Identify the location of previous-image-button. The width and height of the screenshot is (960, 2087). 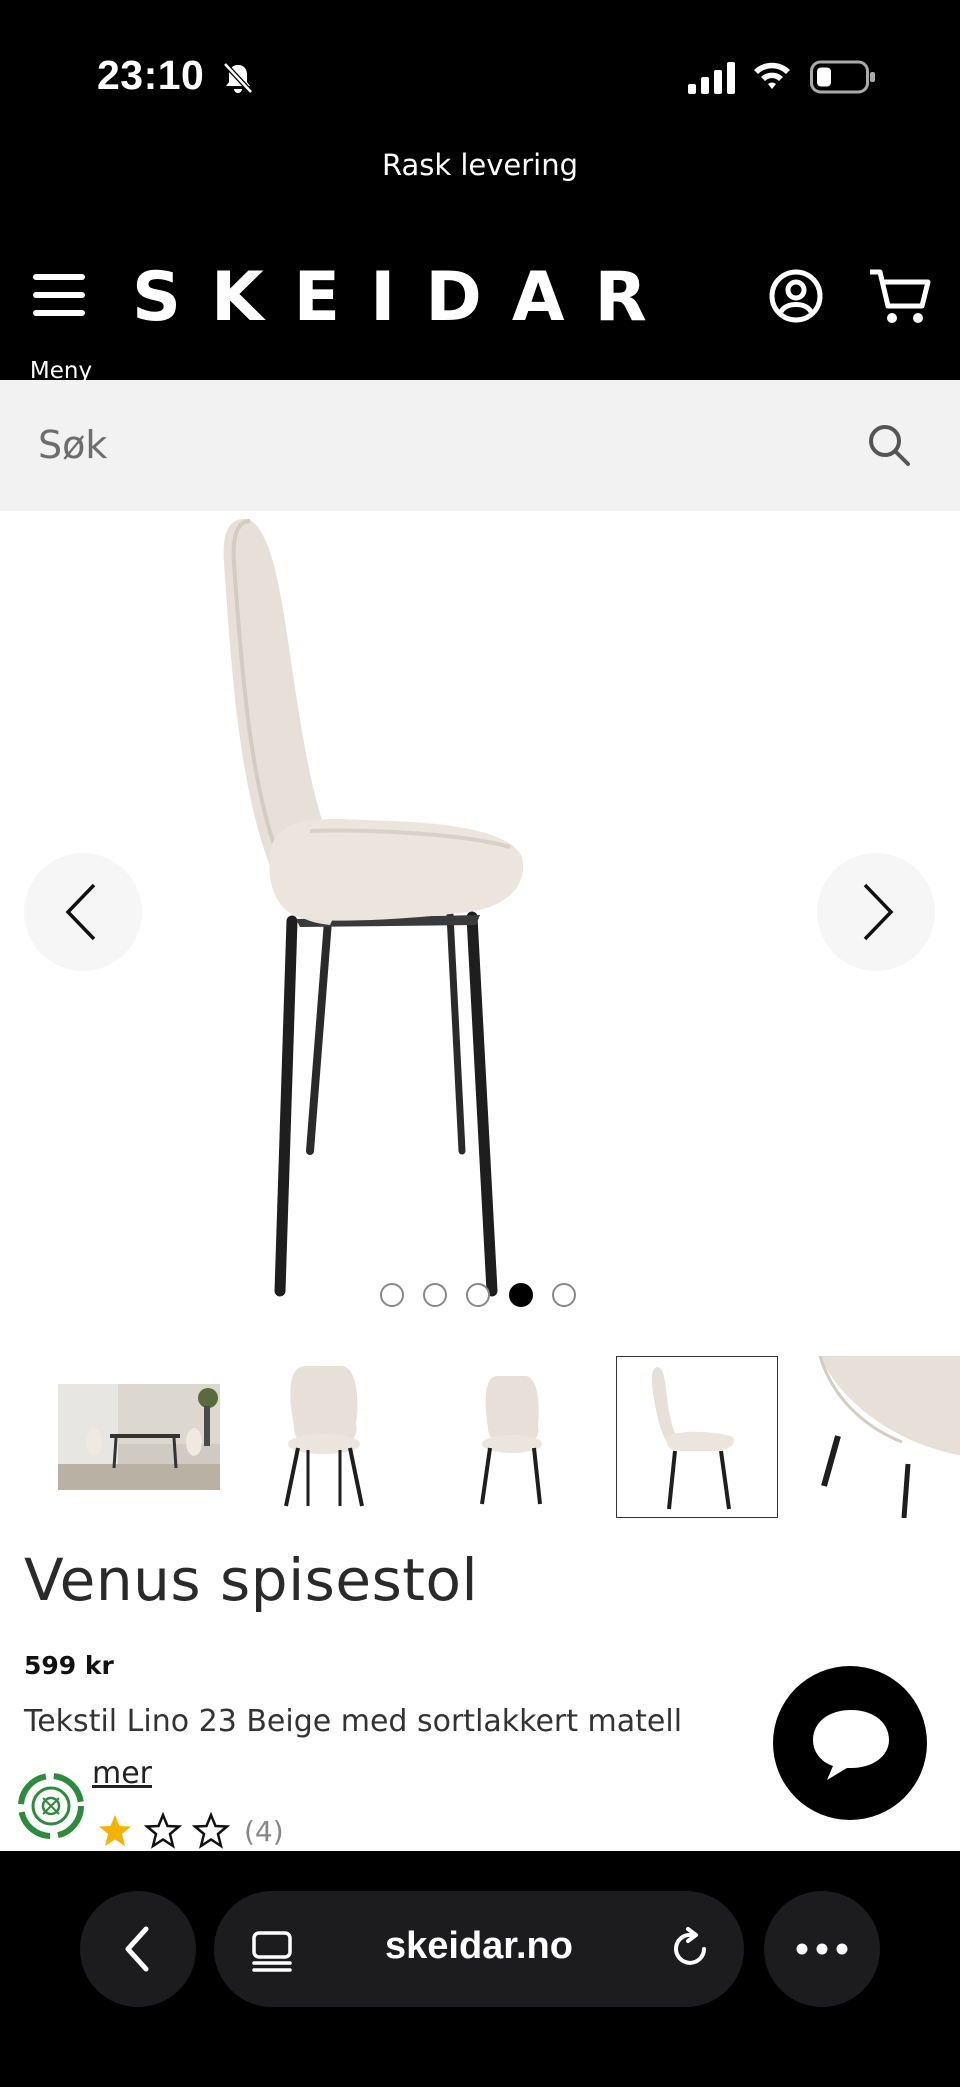
(83, 912).